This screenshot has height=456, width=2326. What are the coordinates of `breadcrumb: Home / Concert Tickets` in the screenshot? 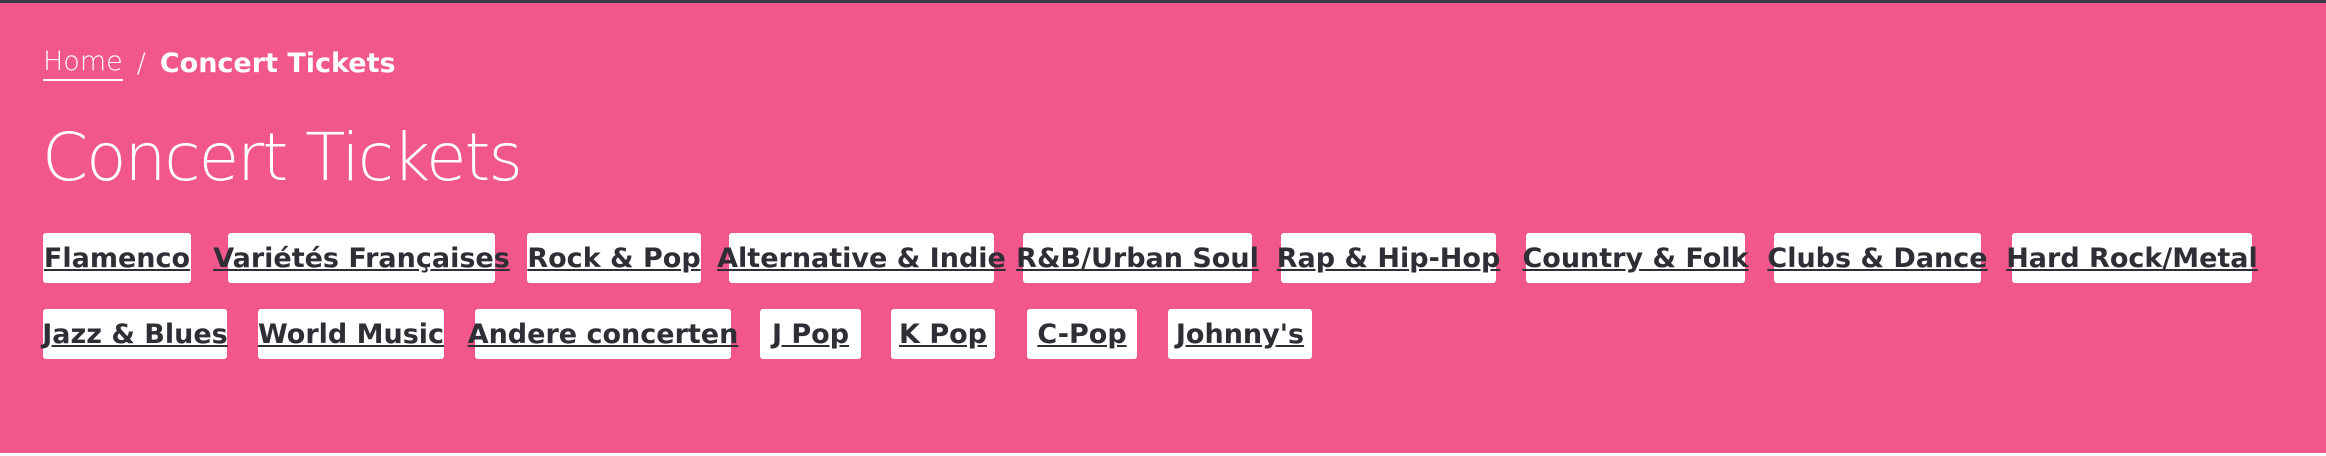 It's located at (219, 63).